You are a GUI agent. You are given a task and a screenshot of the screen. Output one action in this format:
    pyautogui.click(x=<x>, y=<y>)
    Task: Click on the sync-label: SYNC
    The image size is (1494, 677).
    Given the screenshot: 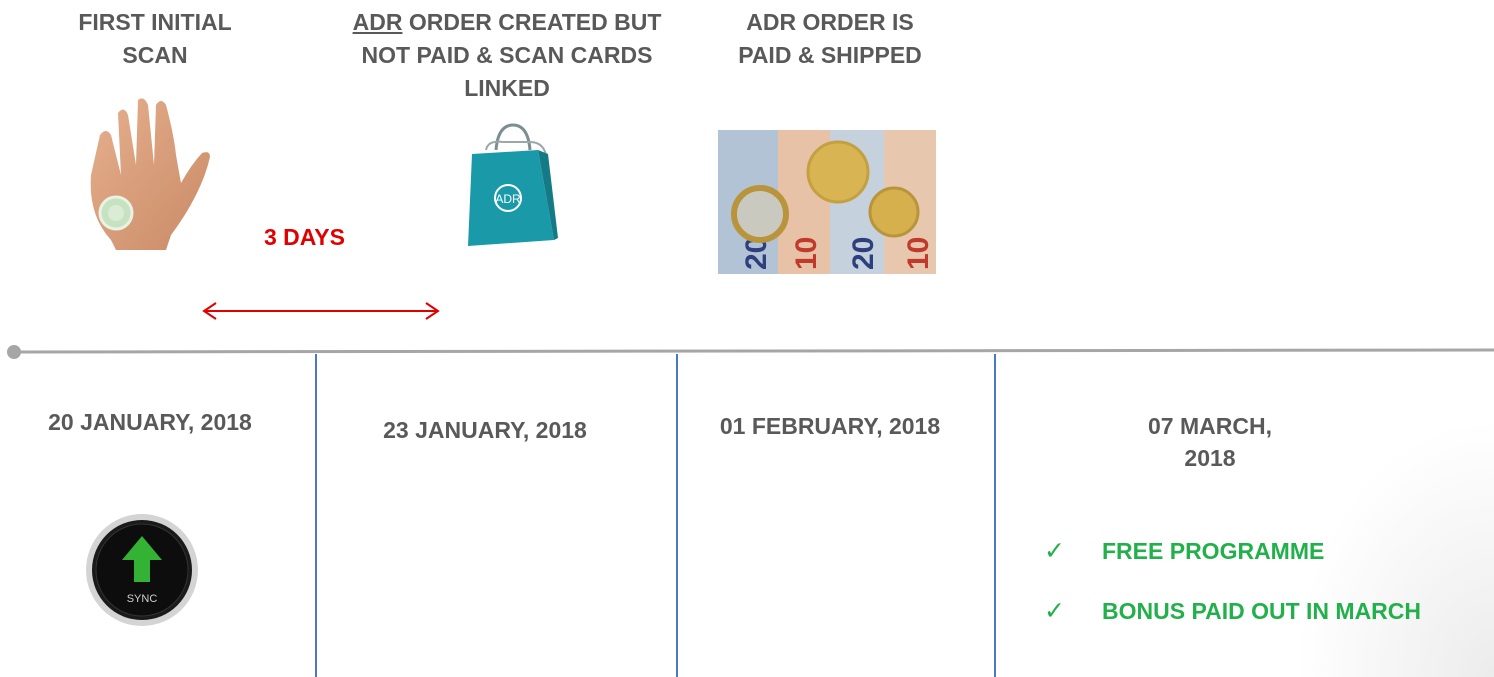 What is the action you would take?
    pyautogui.click(x=142, y=599)
    